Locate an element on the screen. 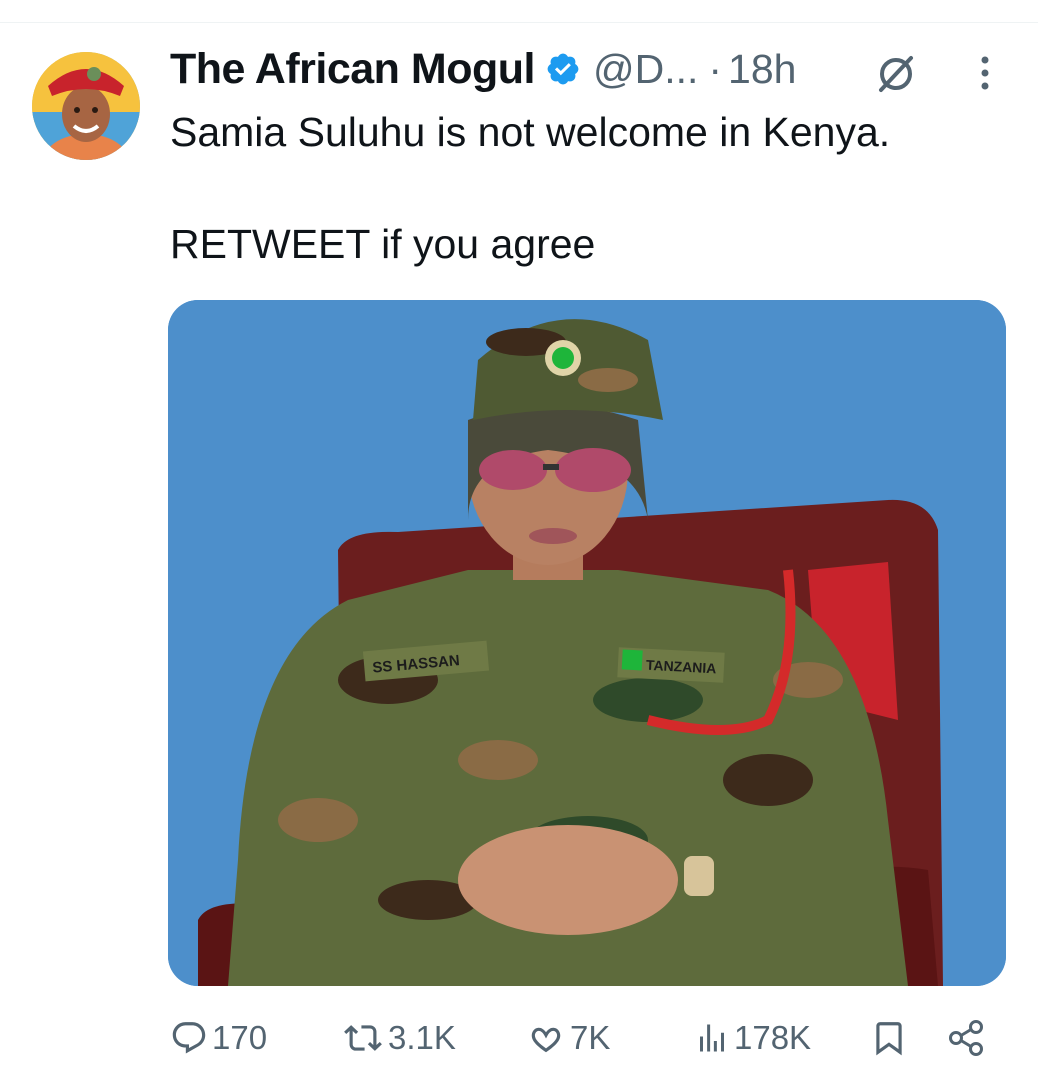  tweet-actions: 170 3.1K 7K 178K is located at coordinates (519, 1038).